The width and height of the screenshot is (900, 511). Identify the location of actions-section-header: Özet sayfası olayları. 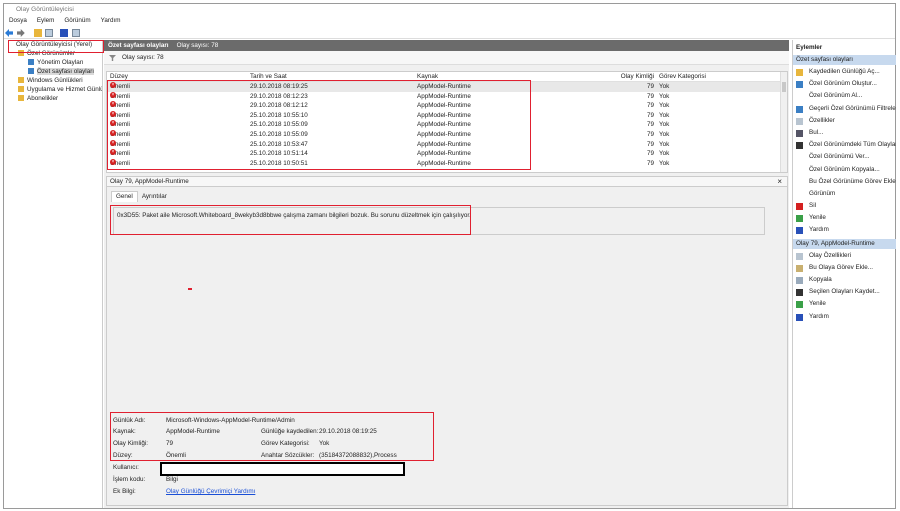
(844, 60).